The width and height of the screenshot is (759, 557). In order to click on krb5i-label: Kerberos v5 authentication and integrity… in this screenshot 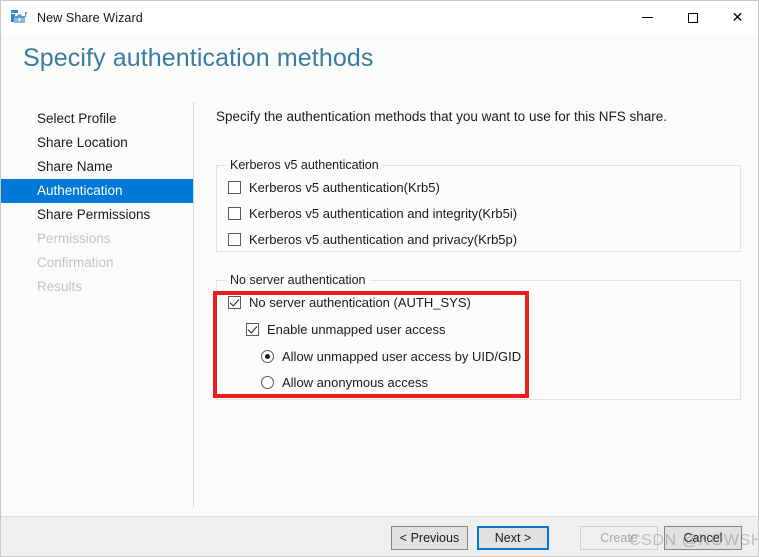, I will do `click(383, 213)`.